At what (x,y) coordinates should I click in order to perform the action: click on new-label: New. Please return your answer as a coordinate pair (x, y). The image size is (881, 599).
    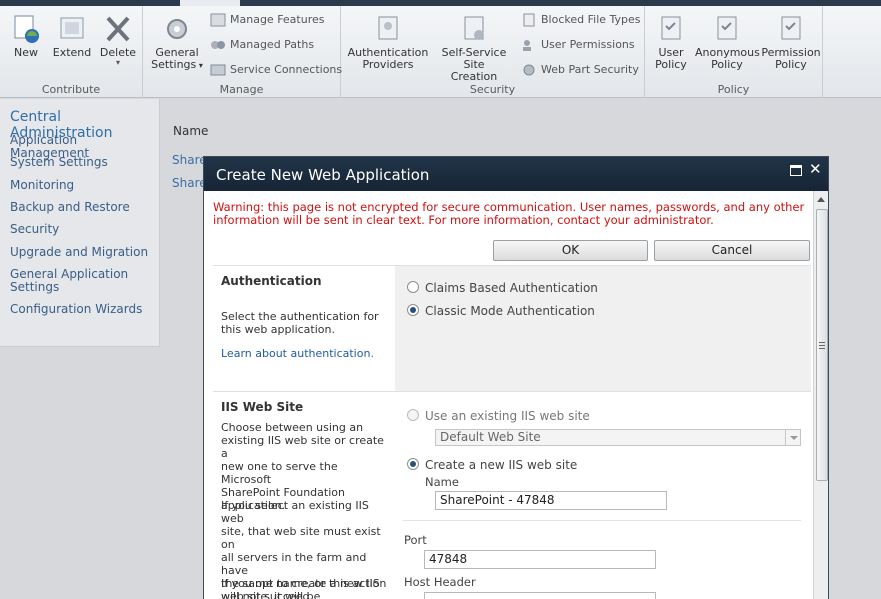
    Looking at the image, I should click on (26, 52).